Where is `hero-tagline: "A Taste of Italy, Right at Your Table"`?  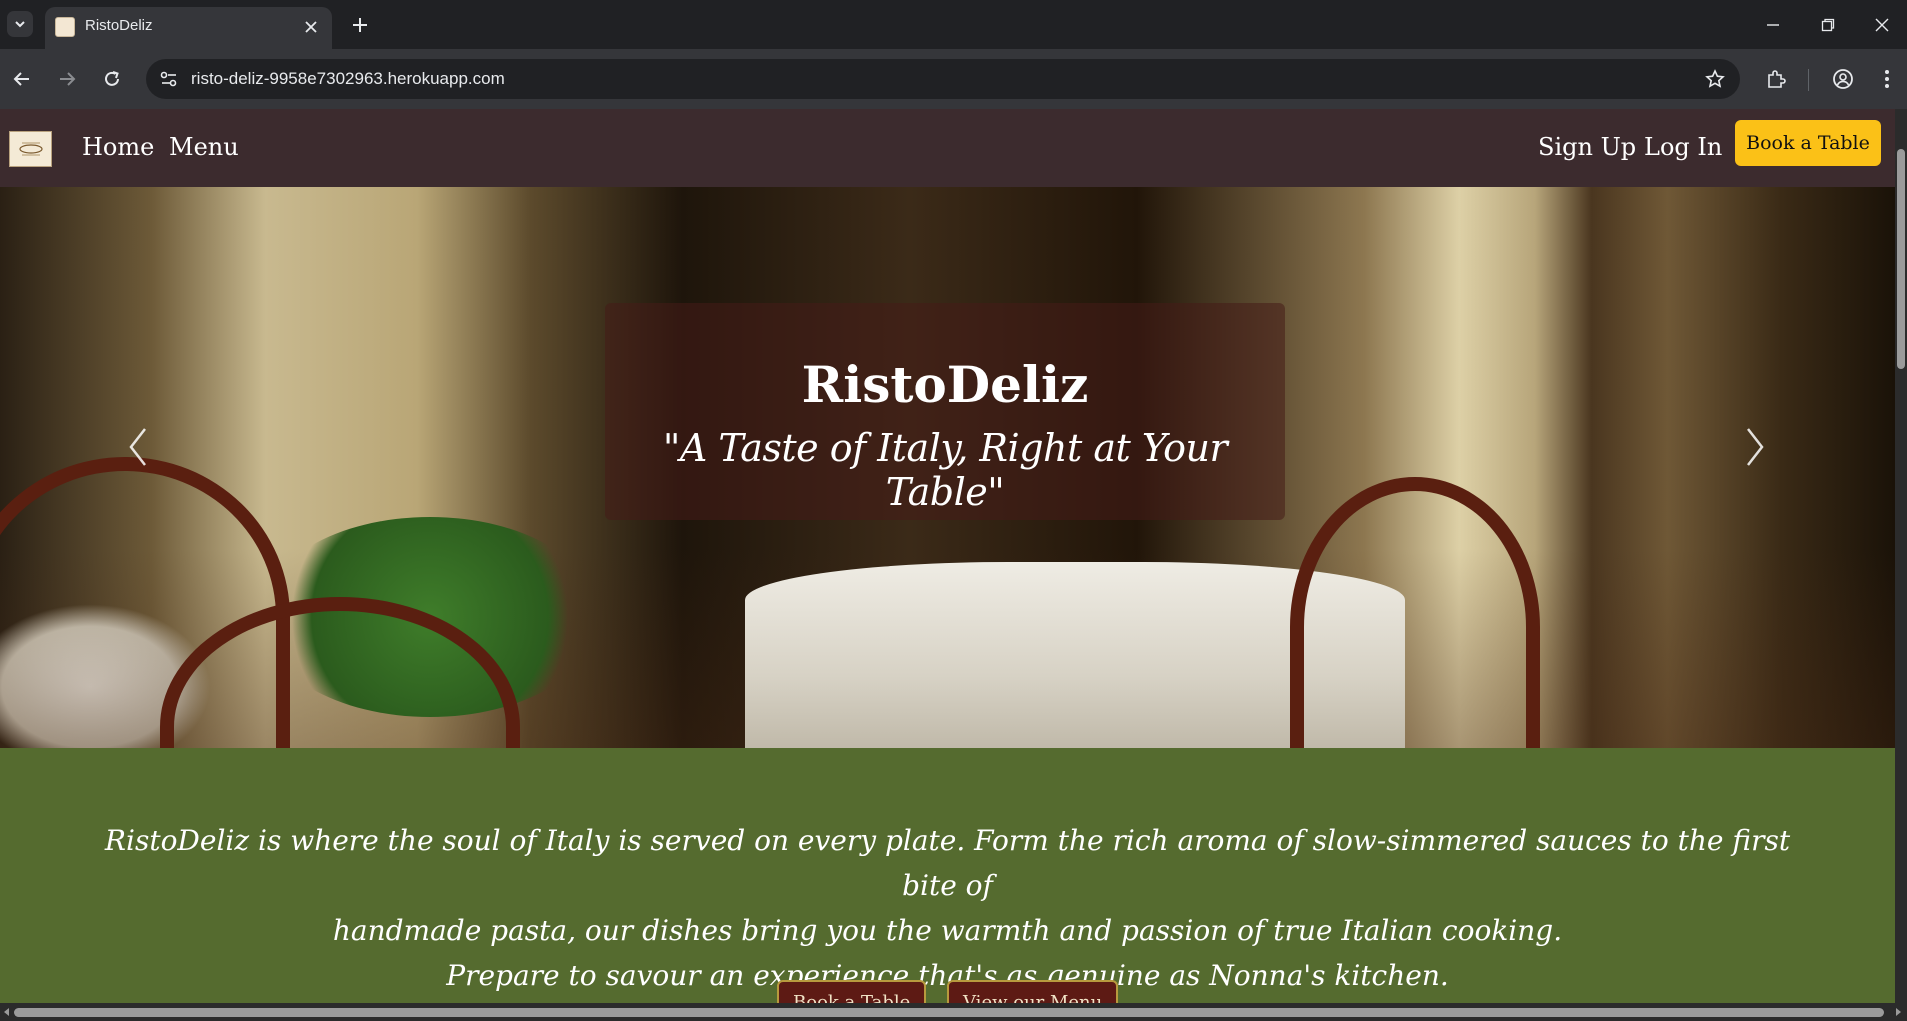 hero-tagline: "A Taste of Italy, Right at Your Table" is located at coordinates (945, 470).